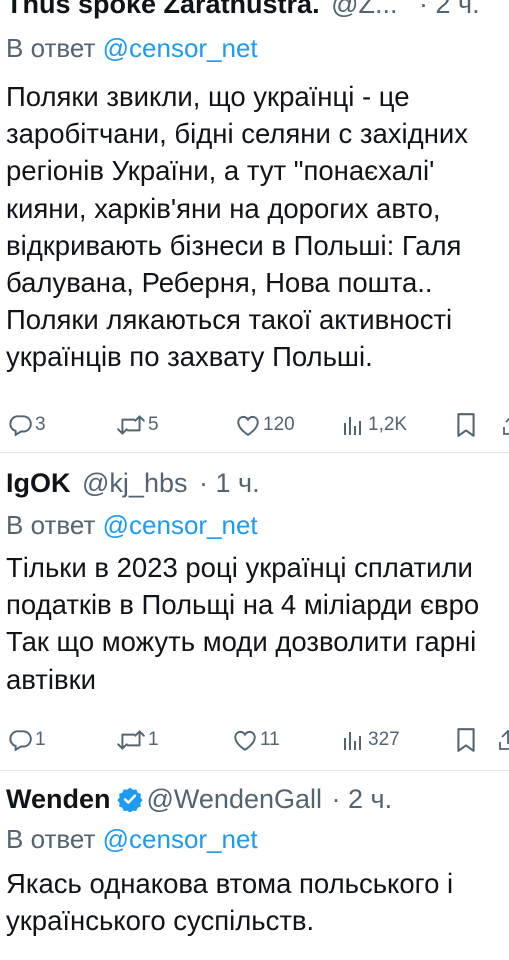 This screenshot has width=509, height=960. Describe the element at coordinates (153, 424) in the screenshot. I see `retweet-count: 5` at that location.